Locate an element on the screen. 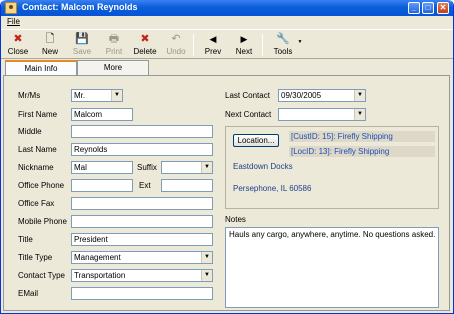 The width and height of the screenshot is (454, 314). nickname-label: Nickname is located at coordinates (36, 167).